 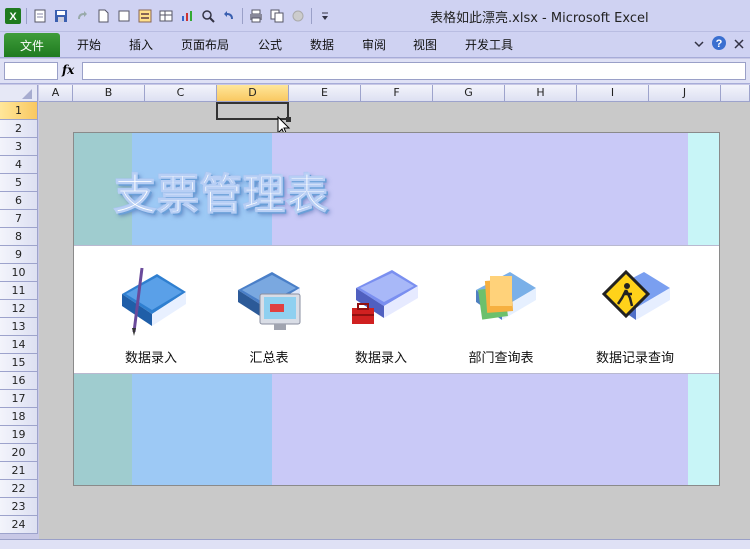 I want to click on row-header: 12, so click(x=19, y=309).